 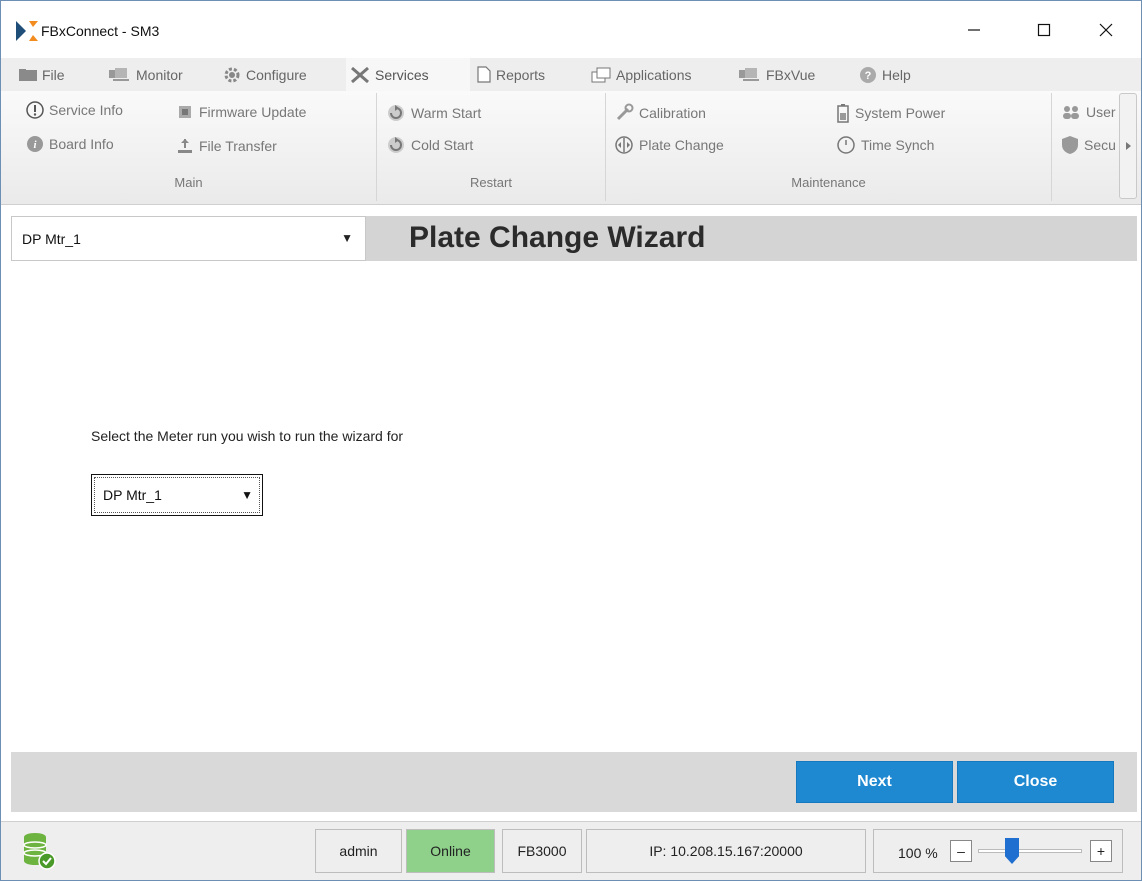 I want to click on clock-icon, so click(x=846, y=145).